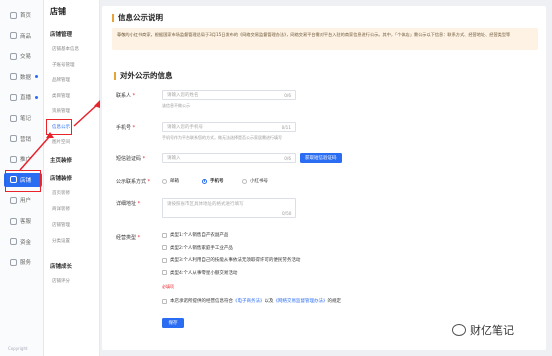  Describe the element at coordinates (65, 49) in the screenshot. I see `menu-item: 店铺基本信息` at that location.